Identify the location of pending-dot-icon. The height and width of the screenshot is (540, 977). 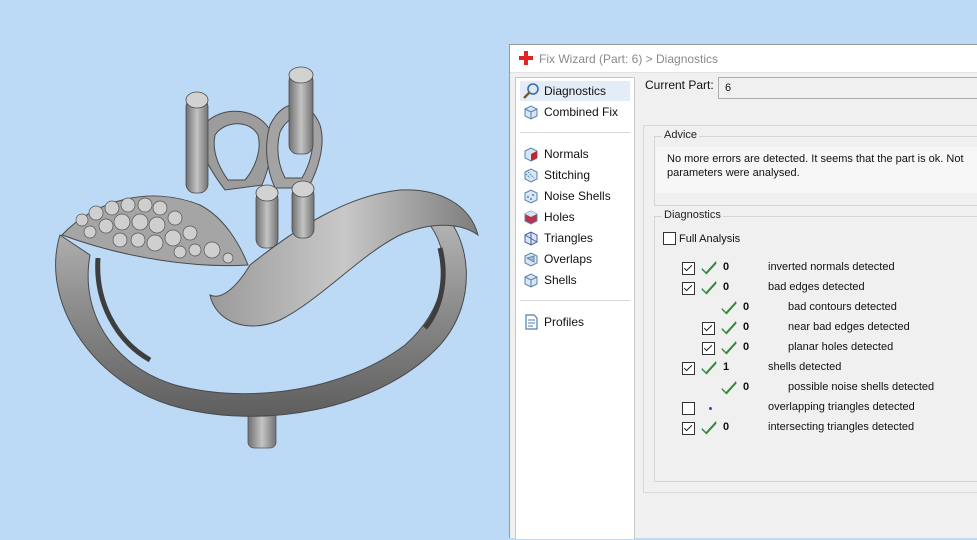
(710, 408).